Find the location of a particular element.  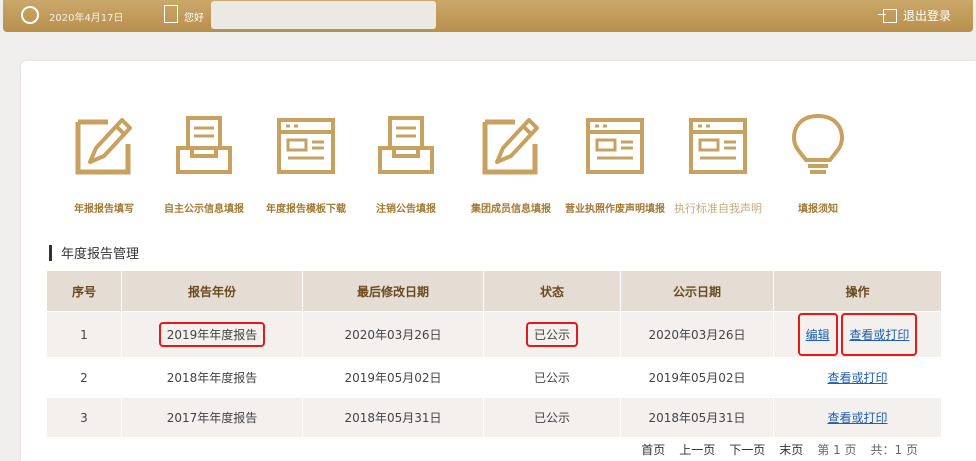

cell-publish-date: 2018年05月31日 is located at coordinates (697, 417).